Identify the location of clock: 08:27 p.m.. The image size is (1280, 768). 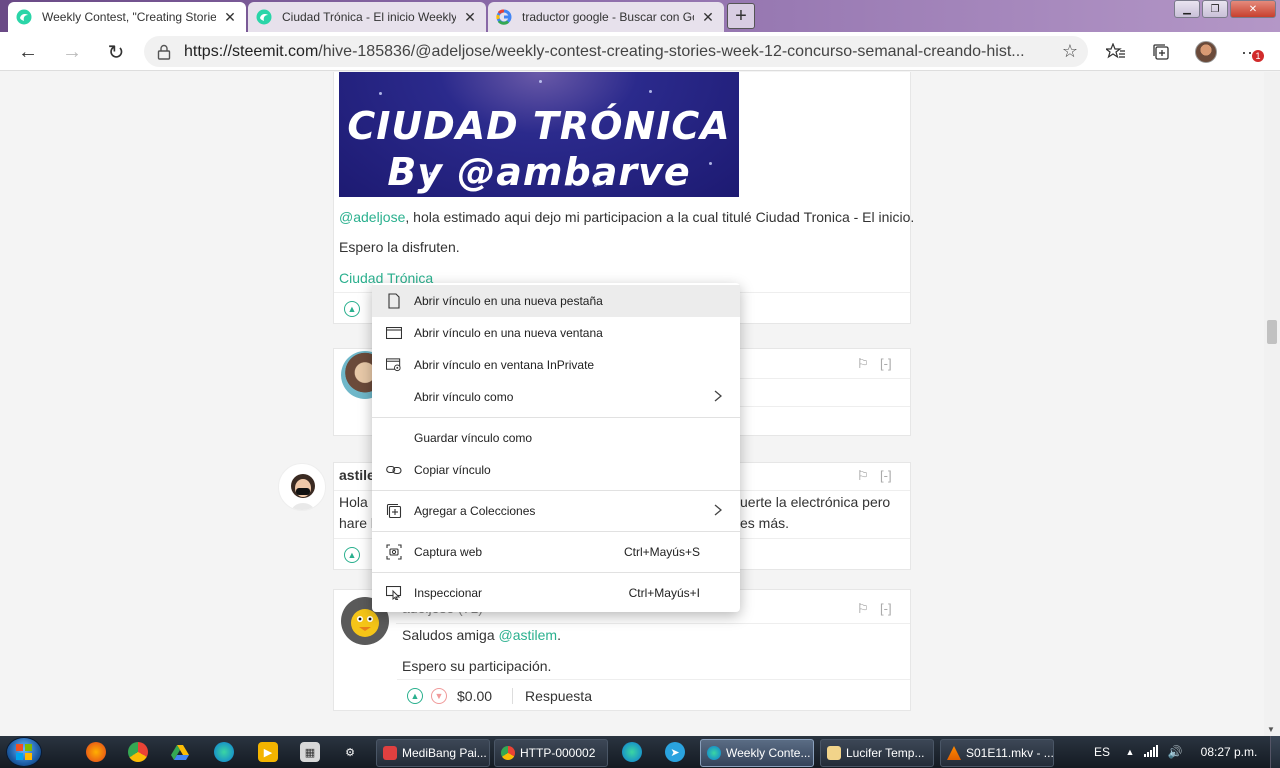
(1229, 752).